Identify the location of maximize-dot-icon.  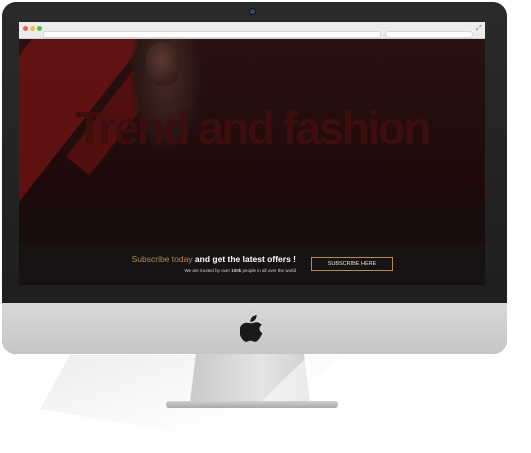
(39, 28).